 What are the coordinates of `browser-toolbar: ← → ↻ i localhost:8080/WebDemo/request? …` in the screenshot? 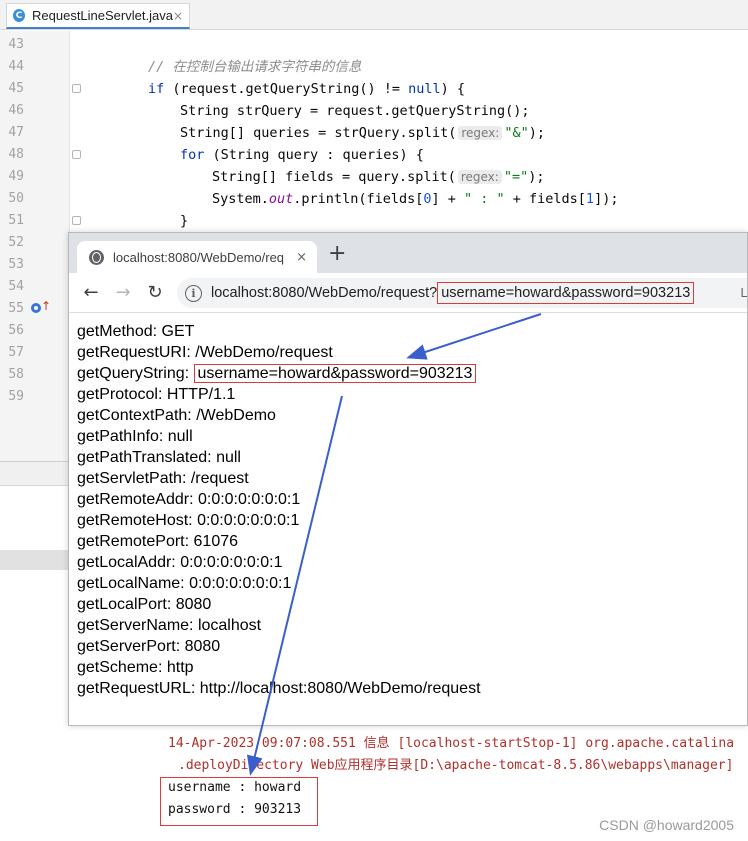 It's located at (408, 293).